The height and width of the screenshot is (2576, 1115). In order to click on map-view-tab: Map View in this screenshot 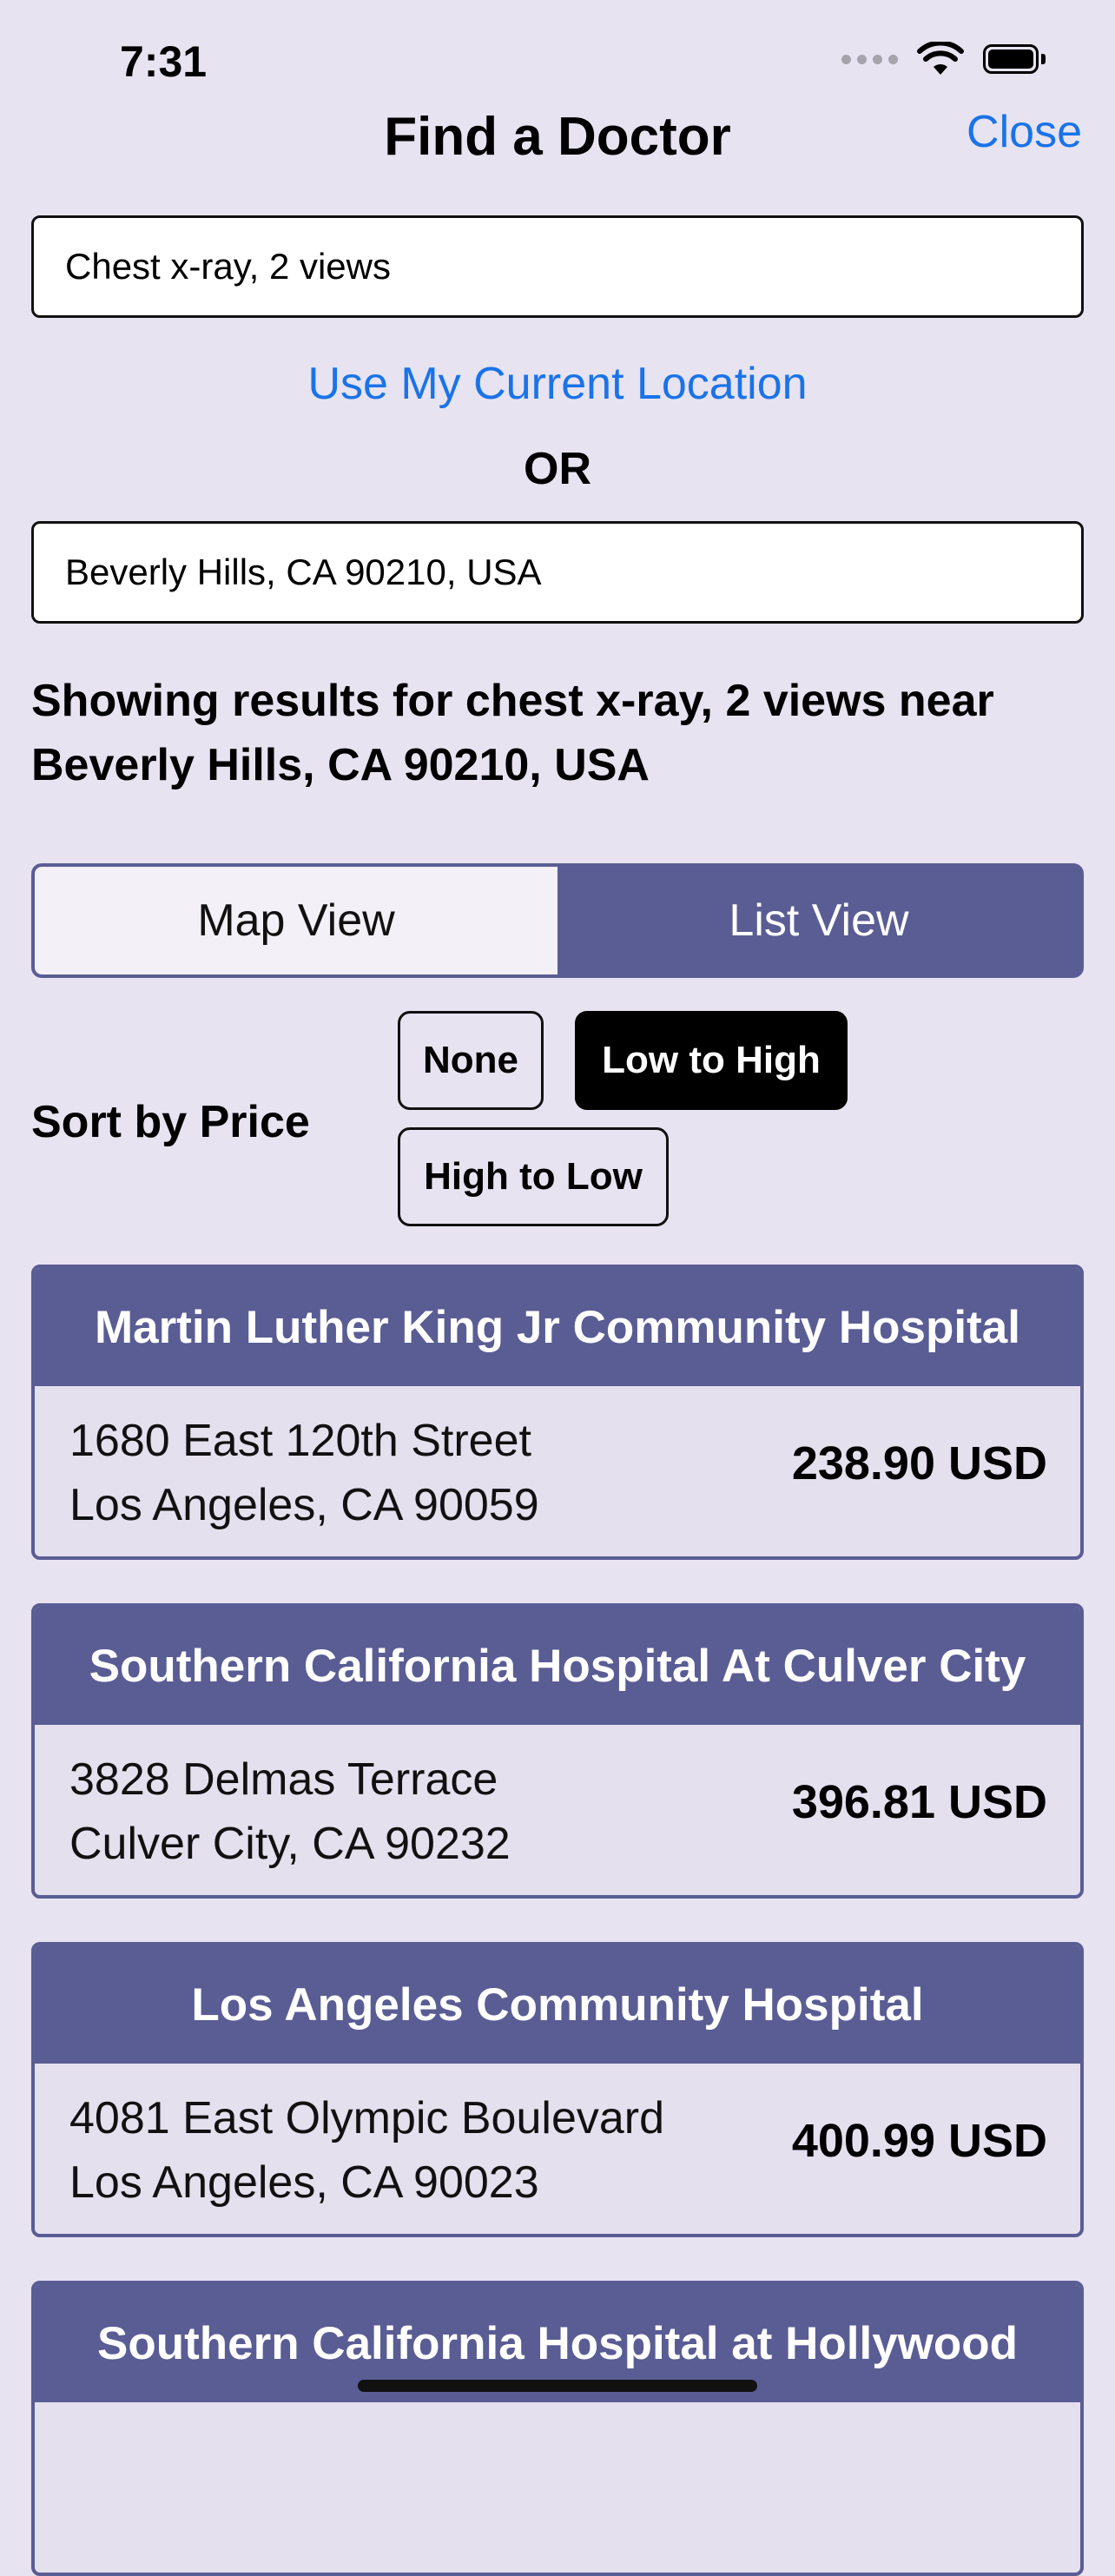, I will do `click(296, 920)`.